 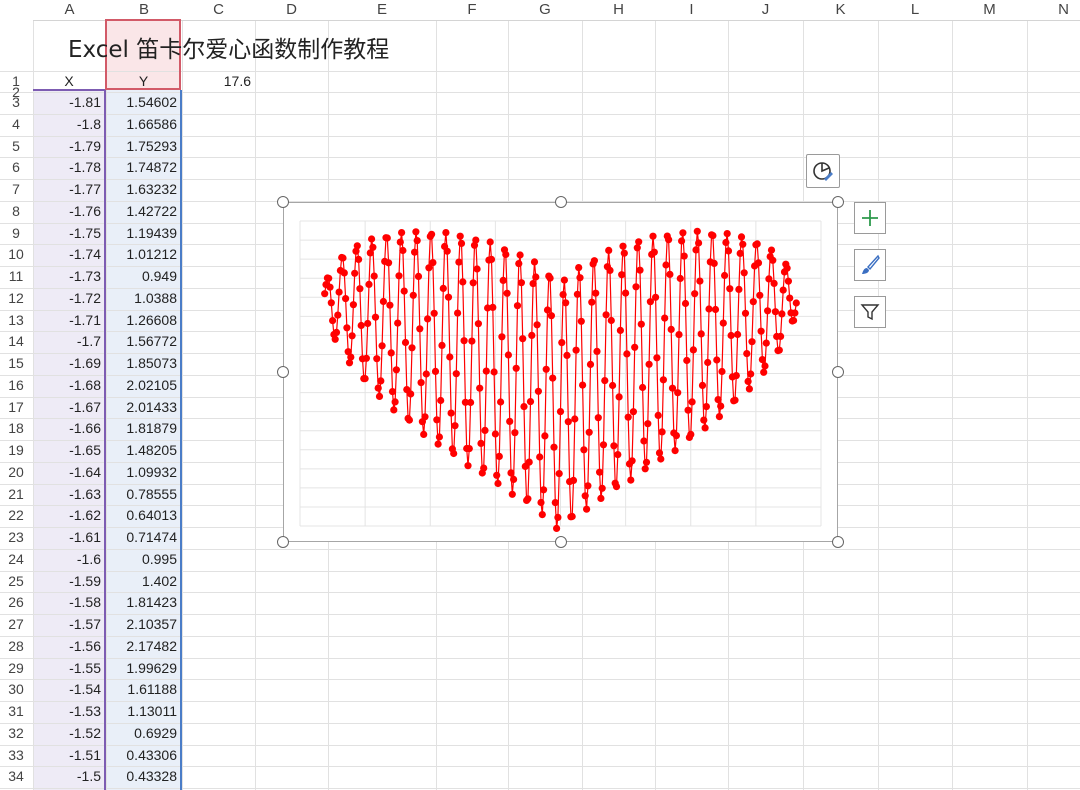 I want to click on row-header-23: 23, so click(x=16, y=538).